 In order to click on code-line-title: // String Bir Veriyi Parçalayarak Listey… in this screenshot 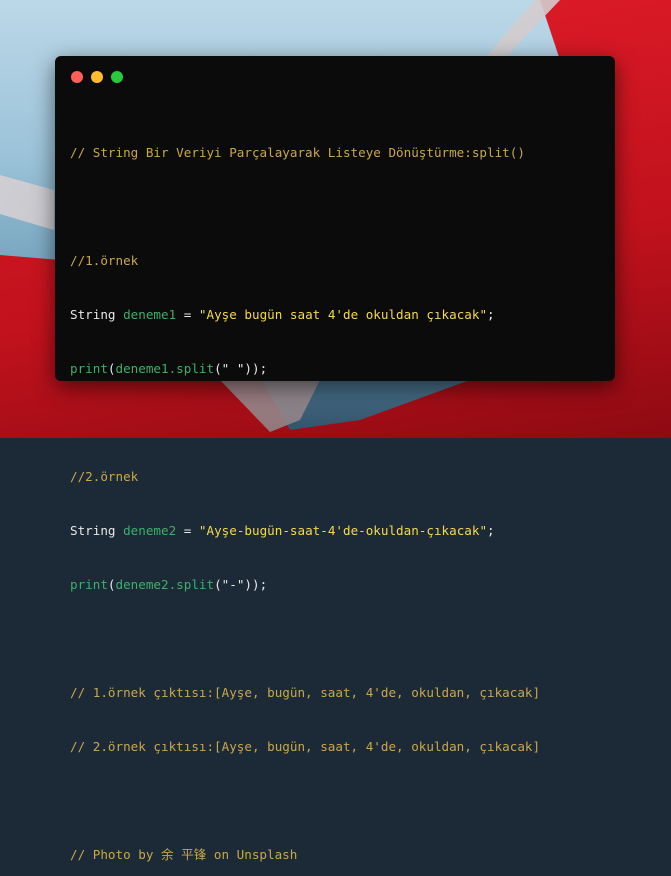, I will do `click(337, 153)`.